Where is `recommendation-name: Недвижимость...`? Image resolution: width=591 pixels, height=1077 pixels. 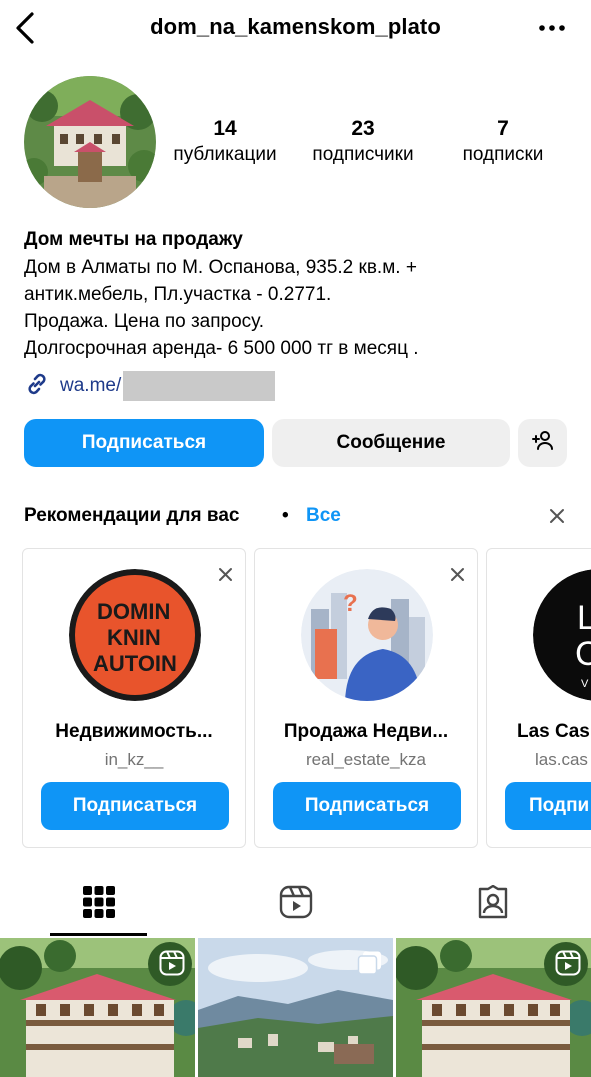
recommendation-name: Недвижимость... is located at coordinates (134, 731).